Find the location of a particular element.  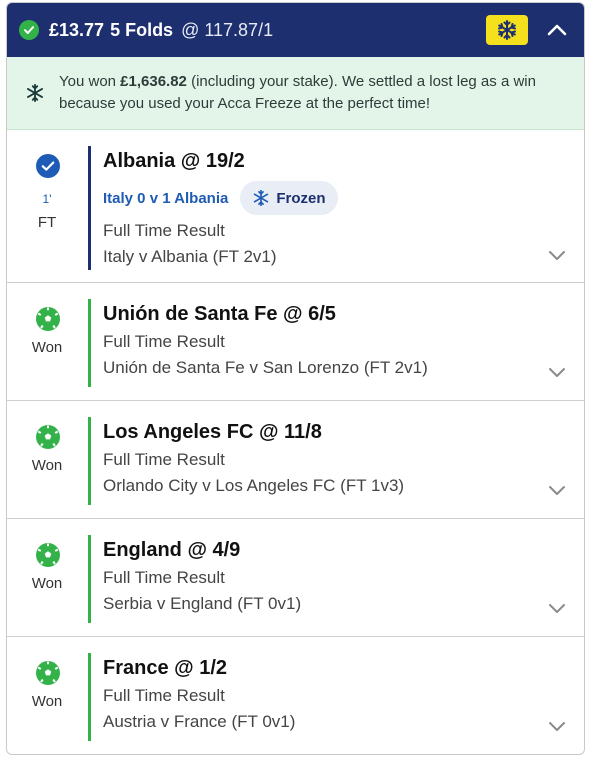

acca-freeze-button is located at coordinates (507, 30).